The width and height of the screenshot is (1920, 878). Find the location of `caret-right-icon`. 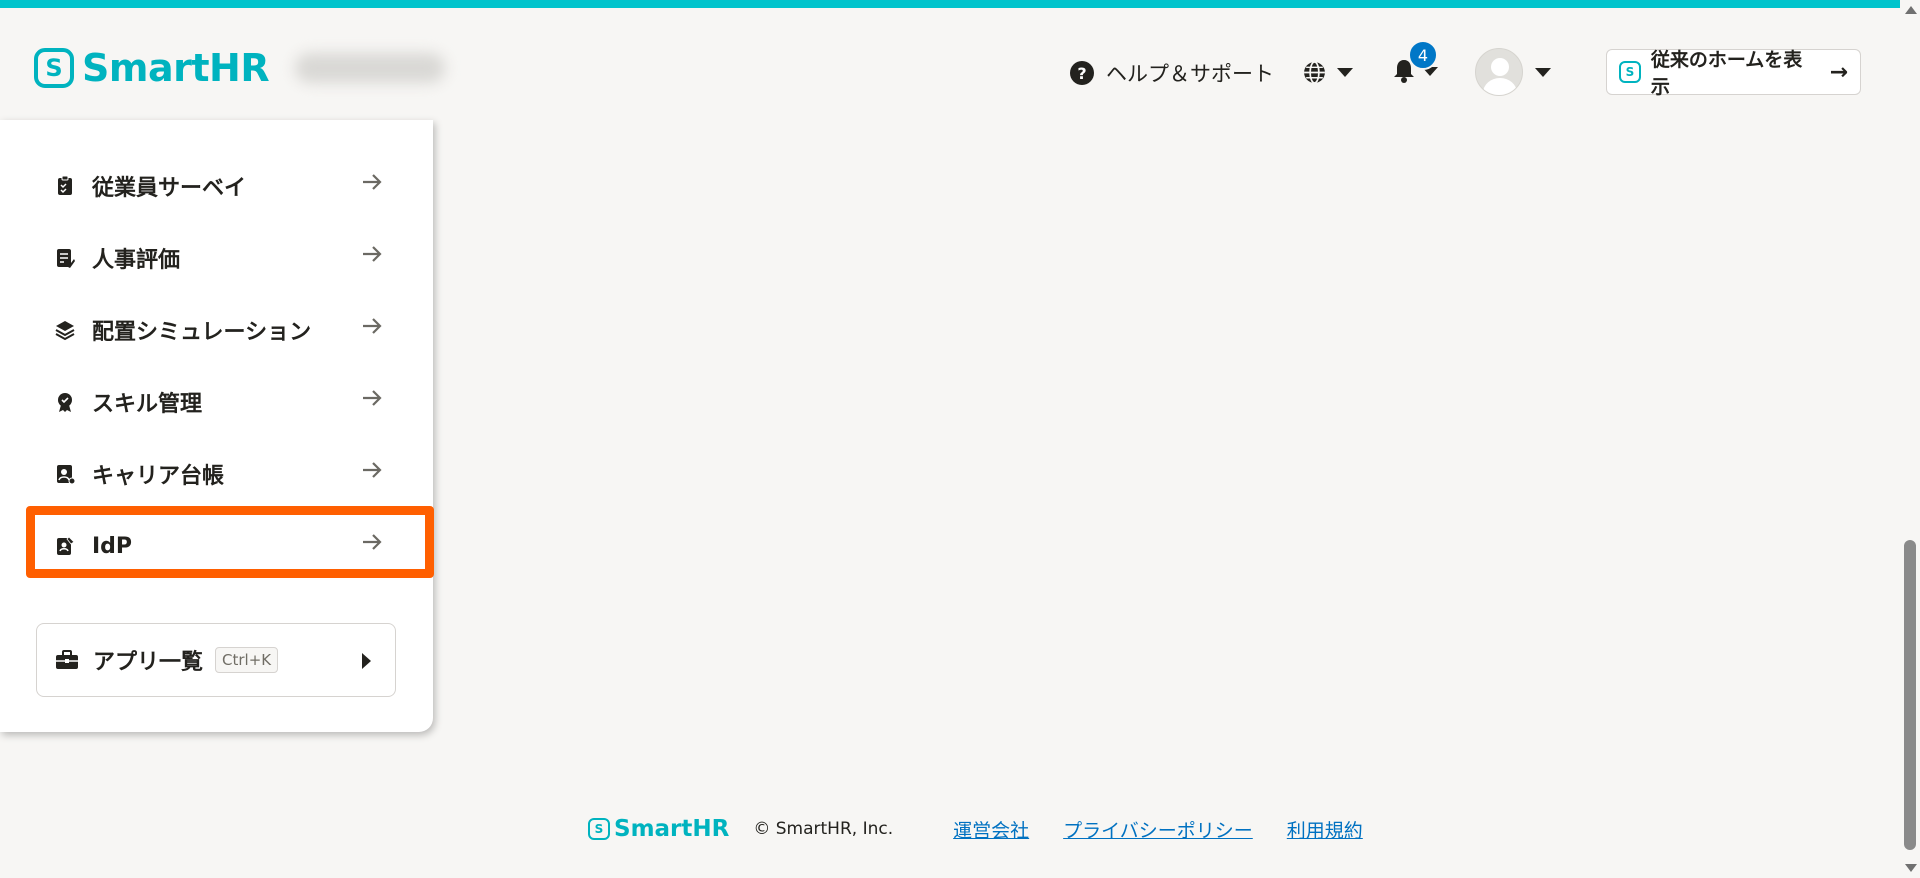

caret-right-icon is located at coordinates (366, 661).